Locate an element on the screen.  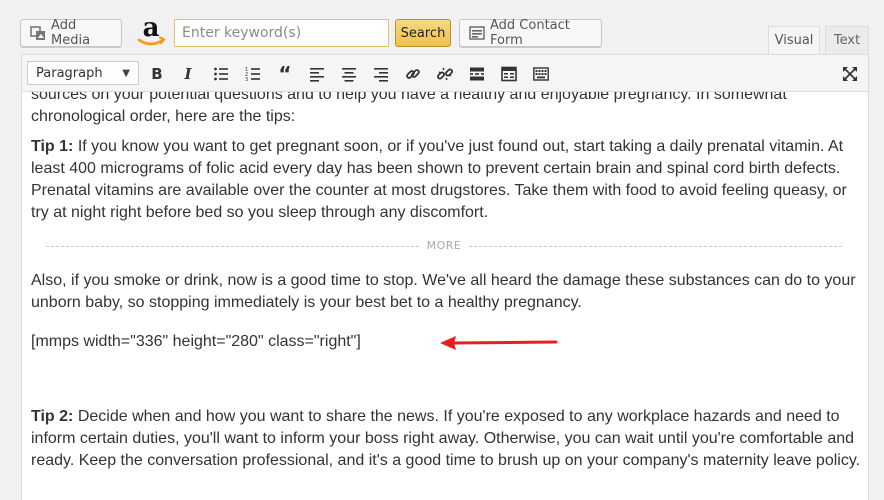
tab-text-label: Text is located at coordinates (847, 40).